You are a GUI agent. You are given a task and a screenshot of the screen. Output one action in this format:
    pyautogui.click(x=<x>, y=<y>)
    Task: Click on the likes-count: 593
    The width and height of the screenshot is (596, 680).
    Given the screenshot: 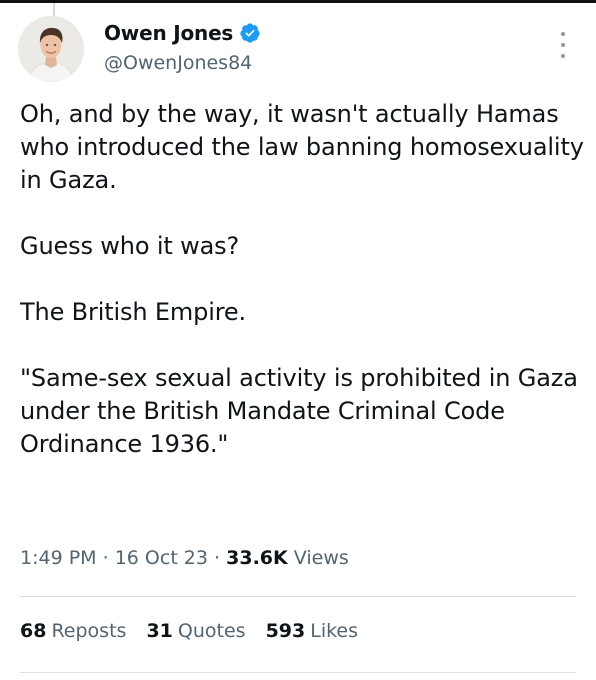 What is the action you would take?
    pyautogui.click(x=285, y=631)
    